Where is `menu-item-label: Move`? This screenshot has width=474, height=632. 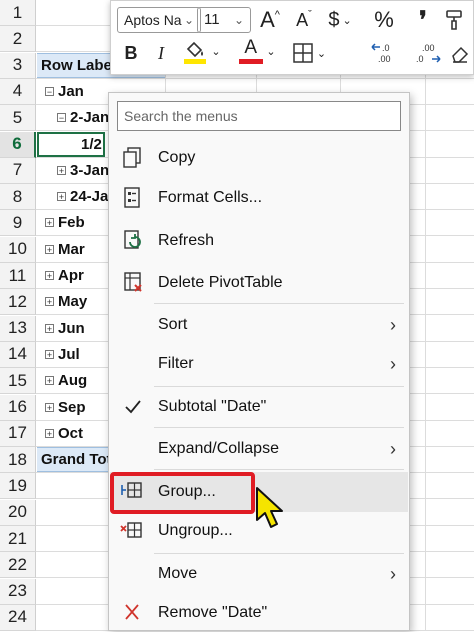 menu-item-label: Move is located at coordinates (178, 573).